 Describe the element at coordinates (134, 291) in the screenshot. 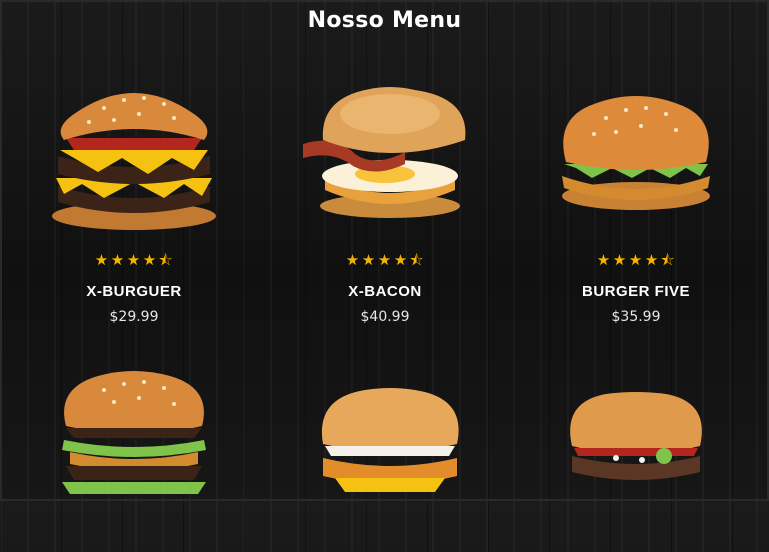

I see `item-name: X-BURGUER` at that location.